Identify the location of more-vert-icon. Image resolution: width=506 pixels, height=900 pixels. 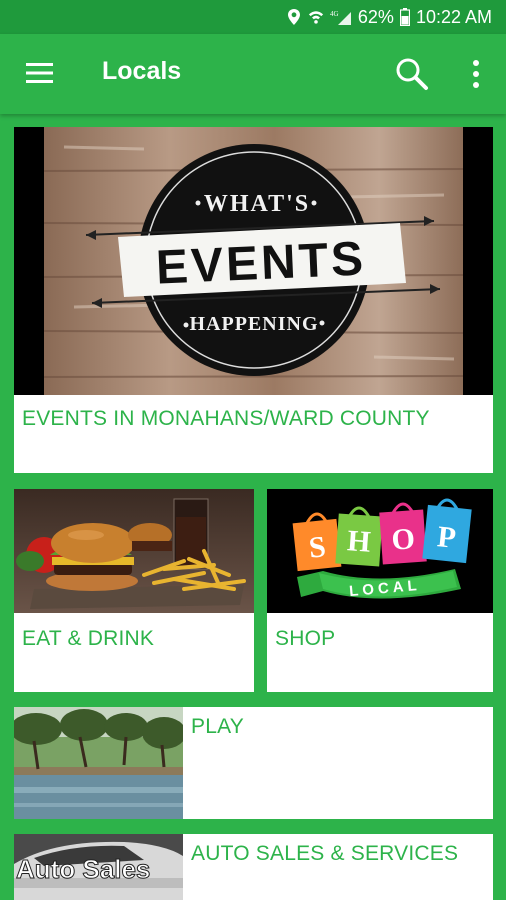
(476, 74).